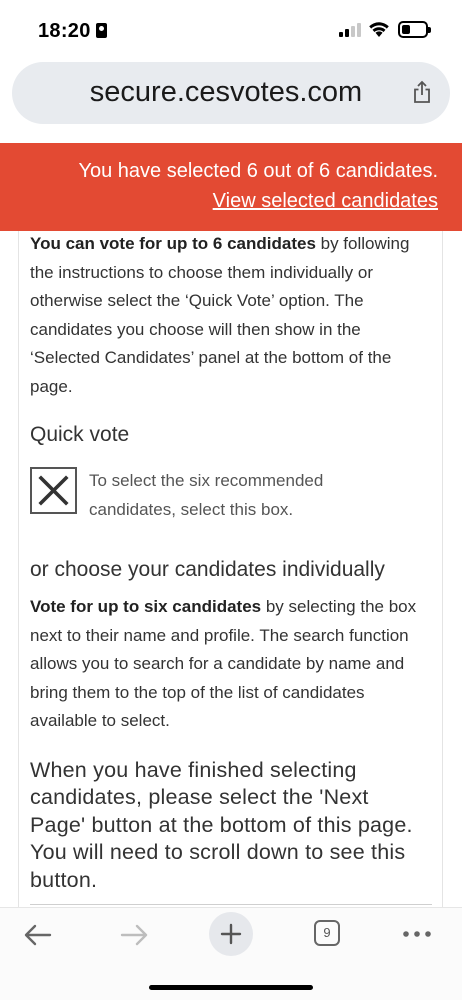  What do you see at coordinates (134, 935) in the screenshot?
I see `forward-arrow-icon` at bounding box center [134, 935].